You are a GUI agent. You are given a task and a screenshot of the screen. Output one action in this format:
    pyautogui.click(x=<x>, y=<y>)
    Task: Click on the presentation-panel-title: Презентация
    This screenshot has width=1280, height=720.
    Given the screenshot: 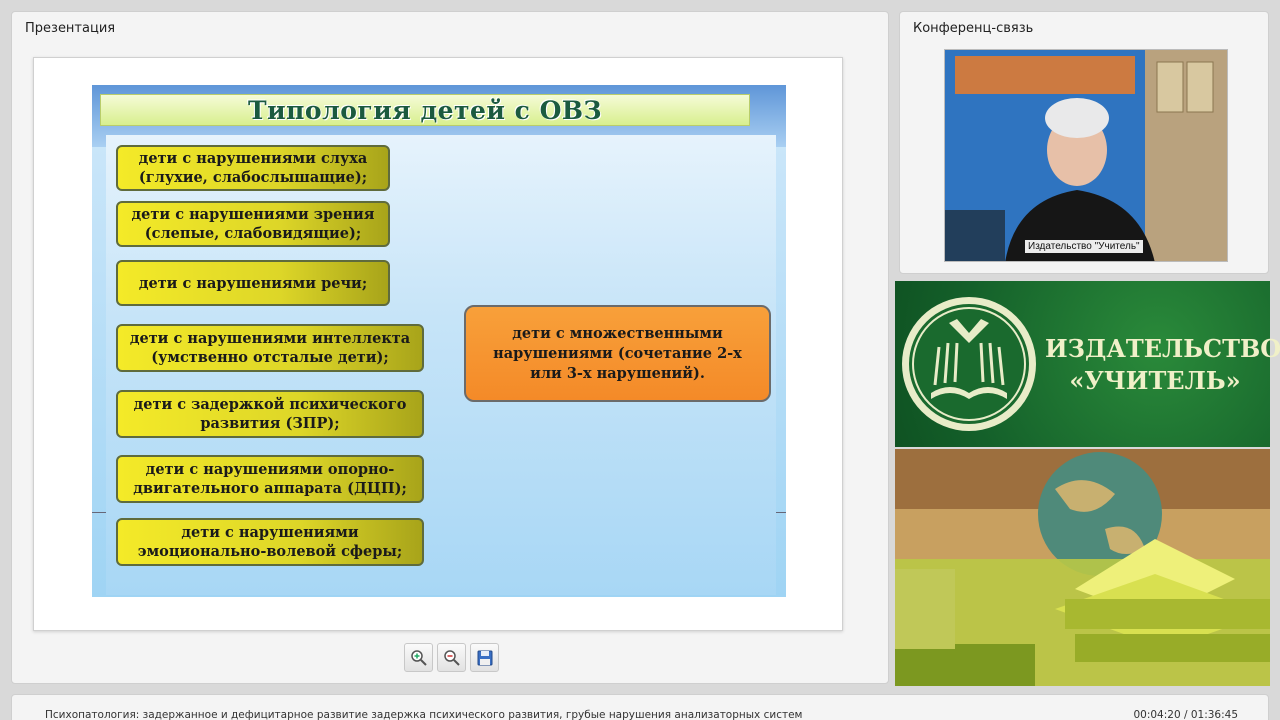 What is the action you would take?
    pyautogui.click(x=70, y=28)
    